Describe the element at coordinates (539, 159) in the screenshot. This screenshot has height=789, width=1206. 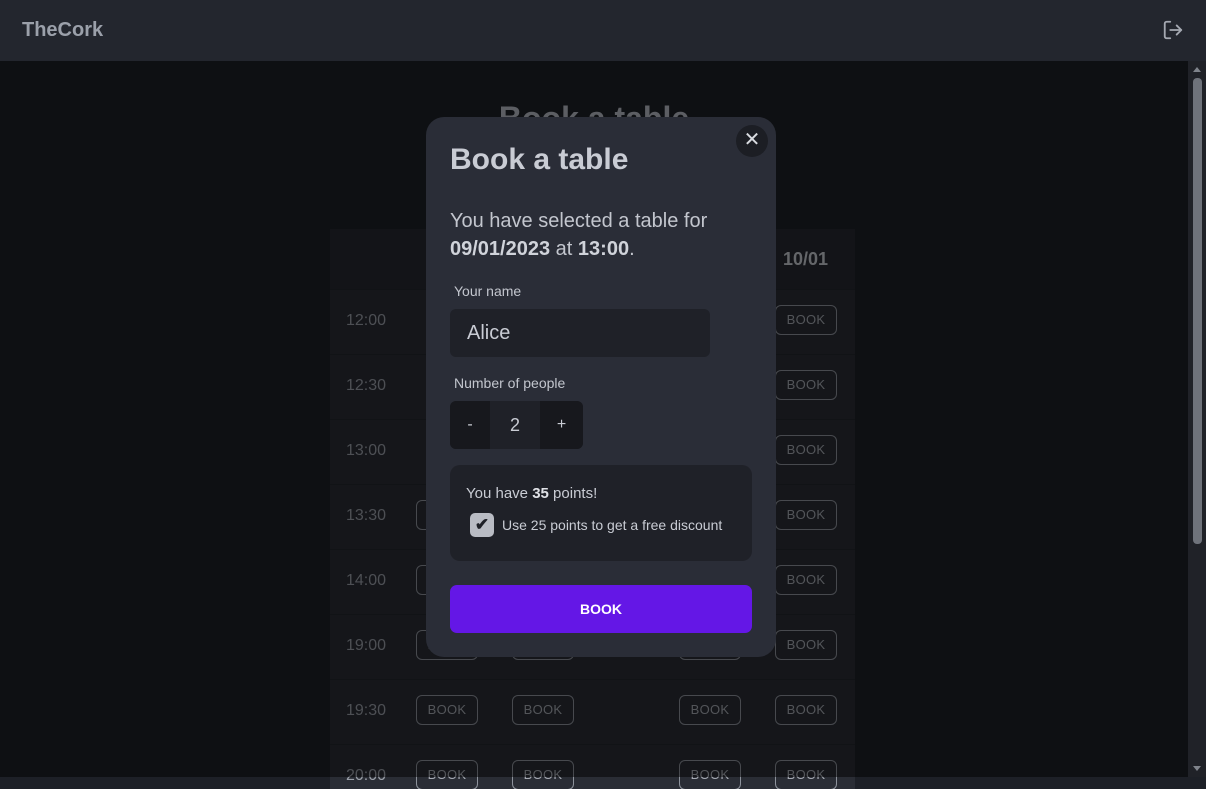
I see `modal-title: Book a table` at that location.